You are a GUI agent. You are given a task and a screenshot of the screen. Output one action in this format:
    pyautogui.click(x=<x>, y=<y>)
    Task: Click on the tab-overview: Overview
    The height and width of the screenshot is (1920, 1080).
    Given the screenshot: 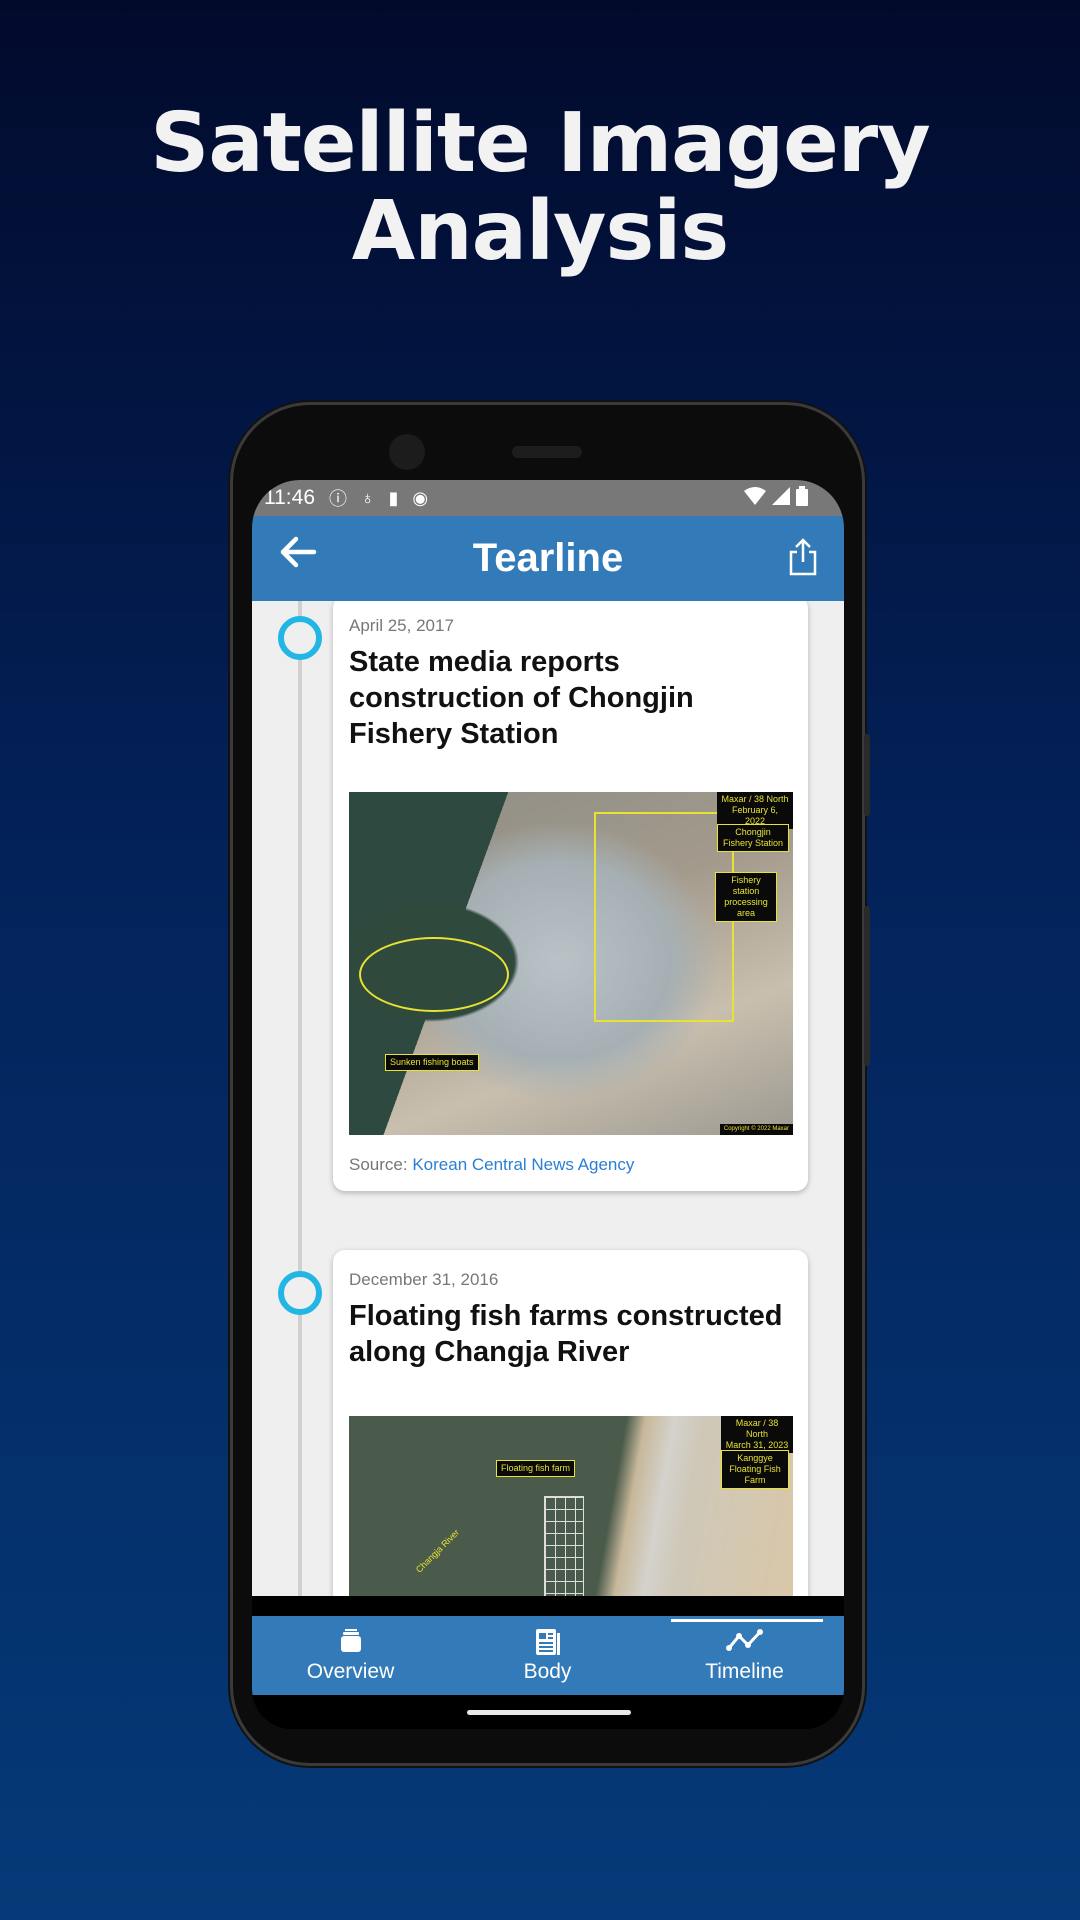 What is the action you would take?
    pyautogui.click(x=350, y=1655)
    